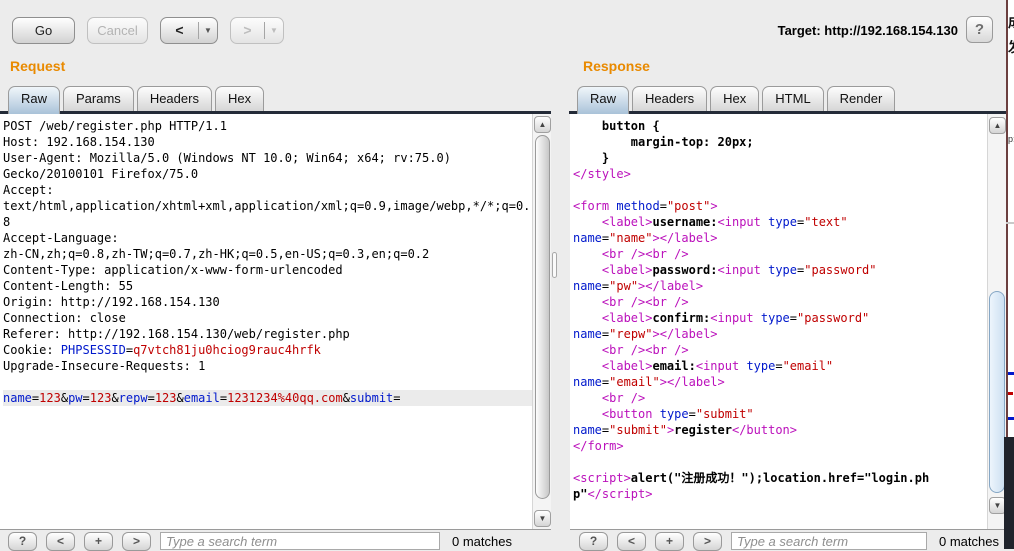 The image size is (1014, 551). I want to click on help-button: ?, so click(979, 29).